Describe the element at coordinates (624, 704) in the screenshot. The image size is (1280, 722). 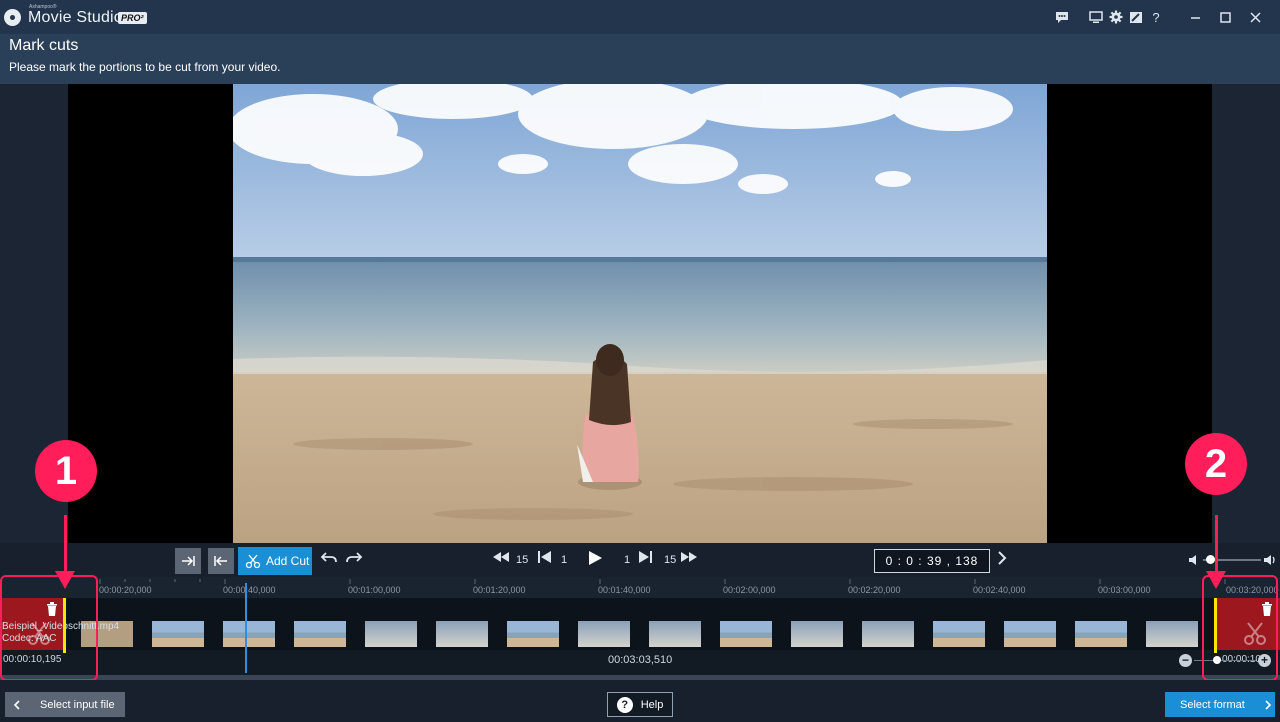
I see `help-circle-icon: ?` at that location.